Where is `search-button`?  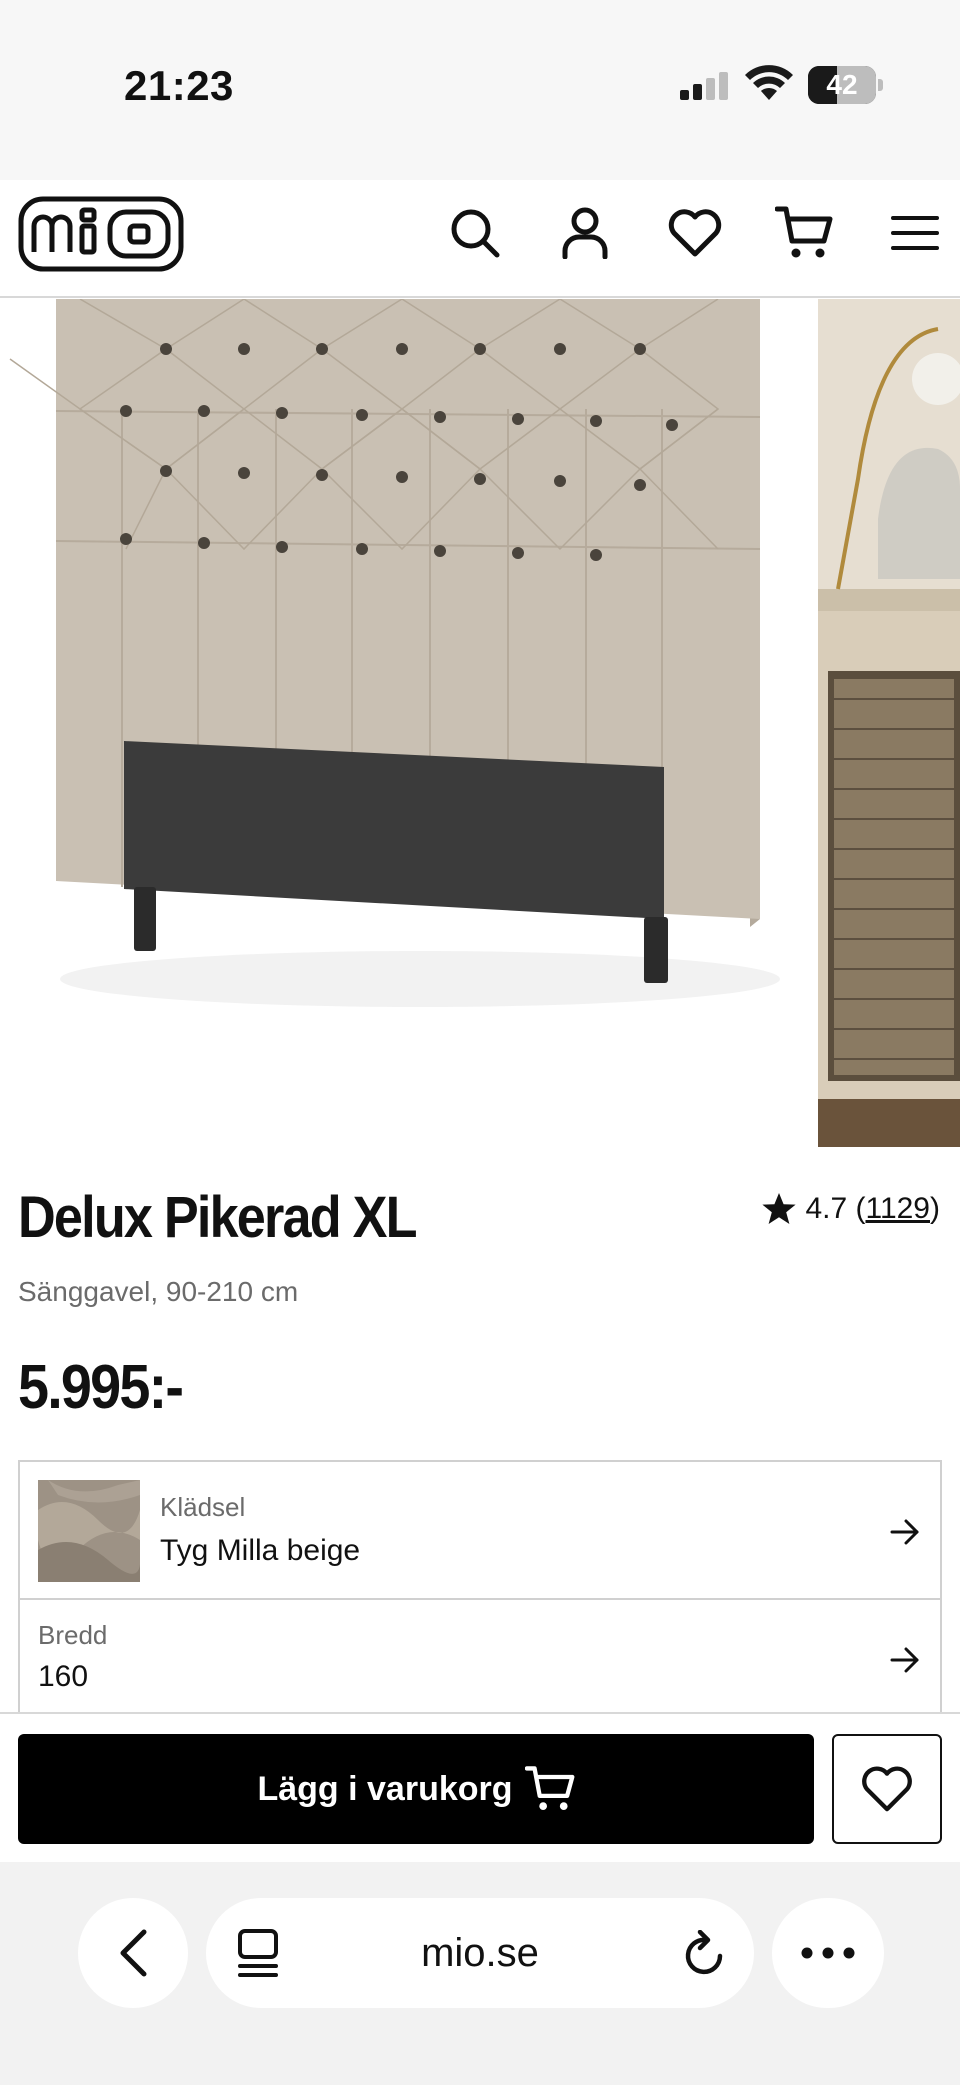
search-button is located at coordinates (475, 233).